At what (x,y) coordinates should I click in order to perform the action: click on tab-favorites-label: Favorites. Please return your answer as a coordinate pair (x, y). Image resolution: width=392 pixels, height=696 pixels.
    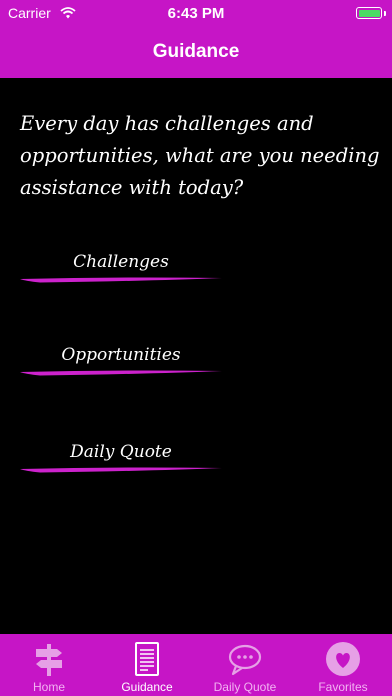
    Looking at the image, I should click on (343, 687).